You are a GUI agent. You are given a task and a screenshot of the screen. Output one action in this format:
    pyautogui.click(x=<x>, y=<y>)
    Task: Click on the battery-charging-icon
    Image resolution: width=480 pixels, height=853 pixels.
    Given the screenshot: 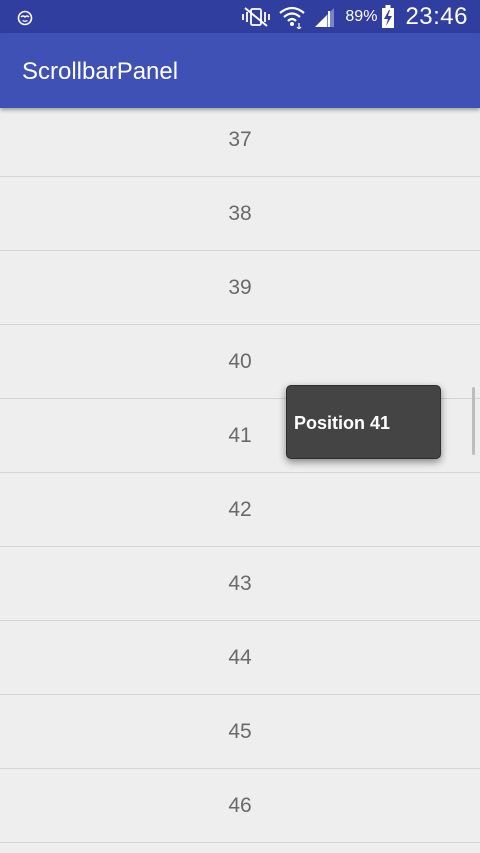 What is the action you would take?
    pyautogui.click(x=388, y=16)
    